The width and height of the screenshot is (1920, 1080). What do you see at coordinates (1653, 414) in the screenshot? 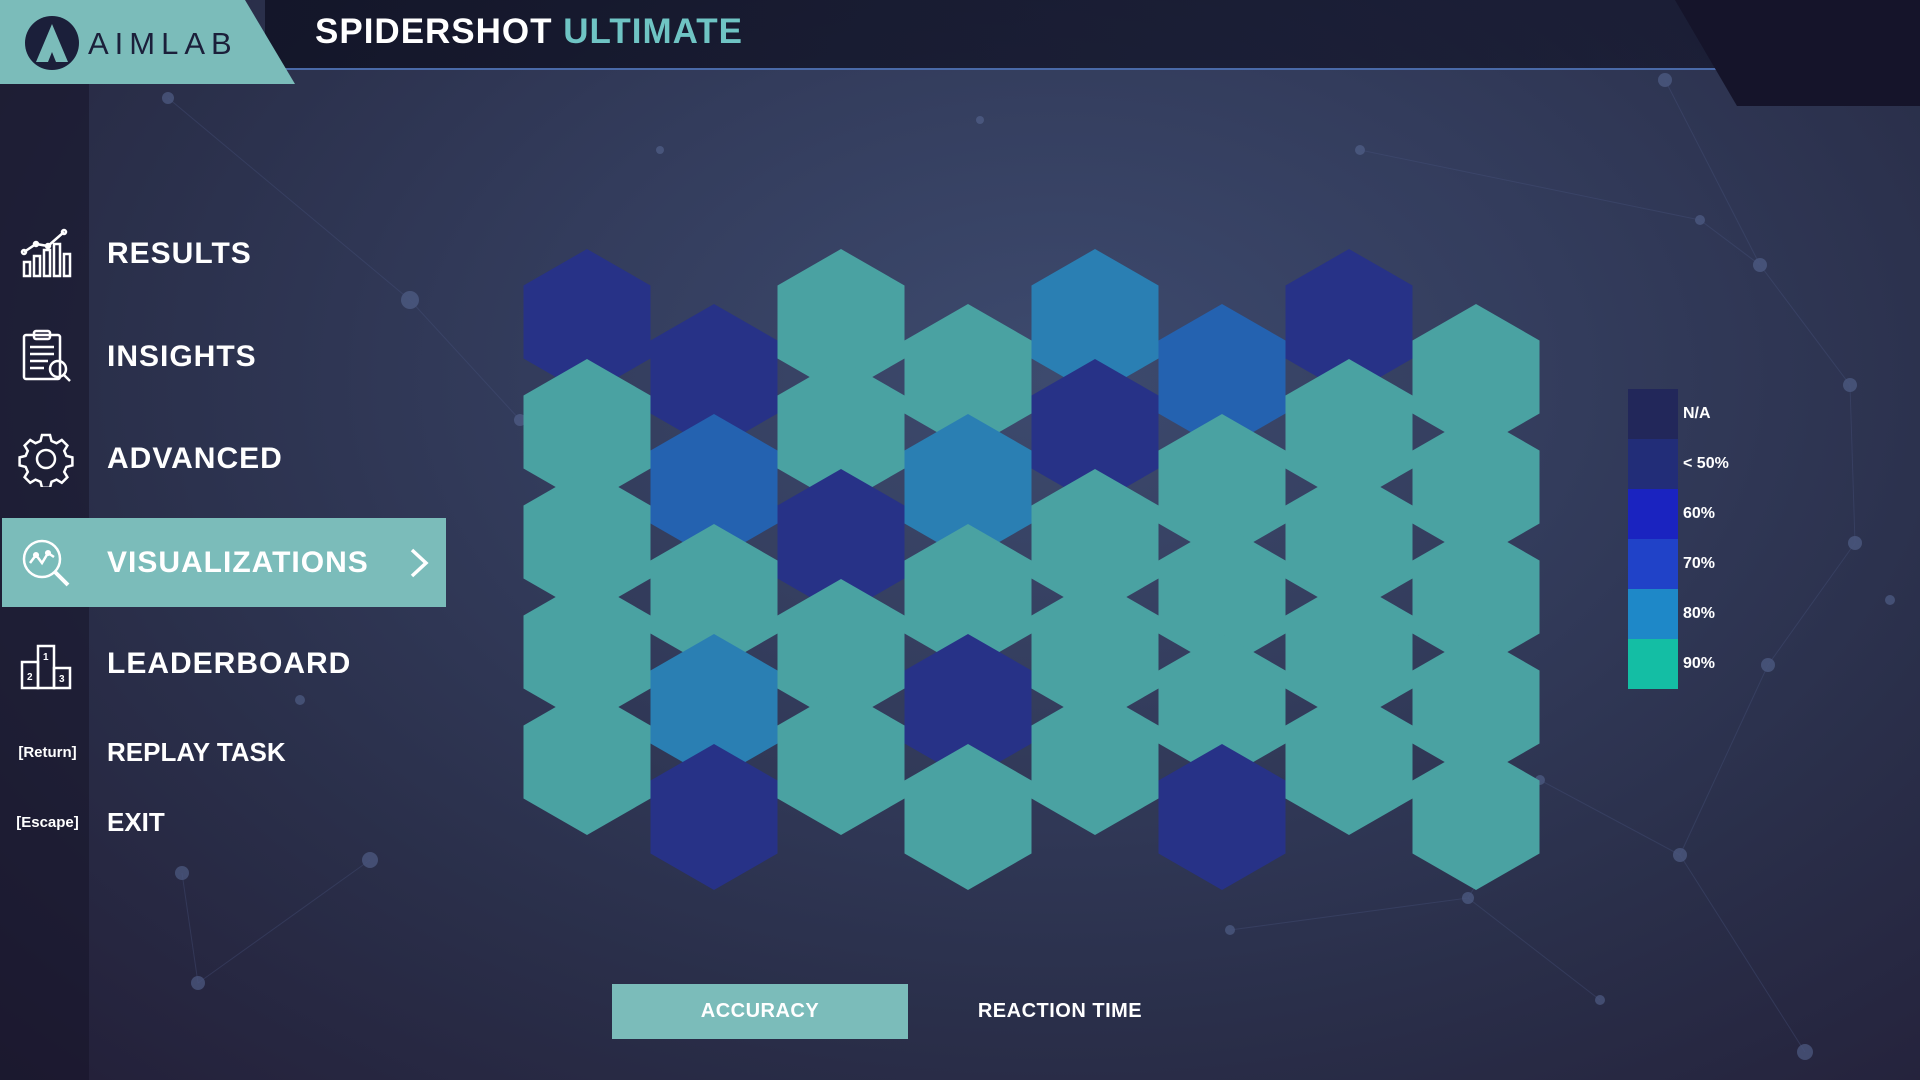
I see `legend-swatch-na` at bounding box center [1653, 414].